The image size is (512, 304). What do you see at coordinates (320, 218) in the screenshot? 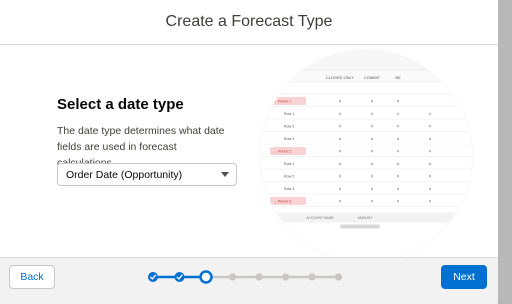
I see `preview-footer-label: ACCOUNT NAME` at bounding box center [320, 218].